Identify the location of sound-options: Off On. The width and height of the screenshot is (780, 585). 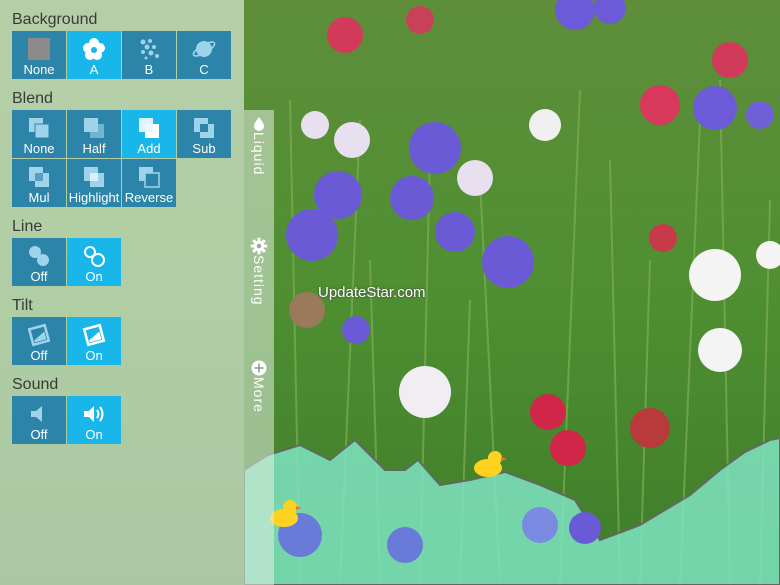
(67, 420).